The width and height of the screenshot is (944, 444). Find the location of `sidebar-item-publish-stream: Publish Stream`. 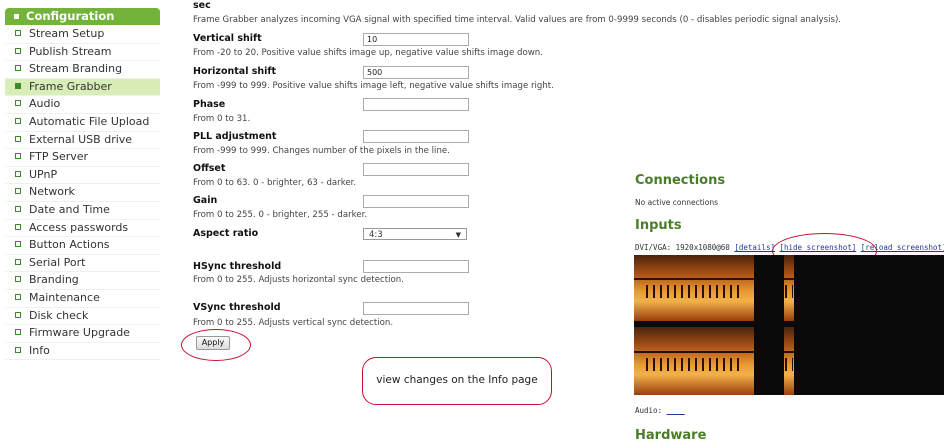

sidebar-item-publish-stream: Publish Stream is located at coordinates (82, 53).